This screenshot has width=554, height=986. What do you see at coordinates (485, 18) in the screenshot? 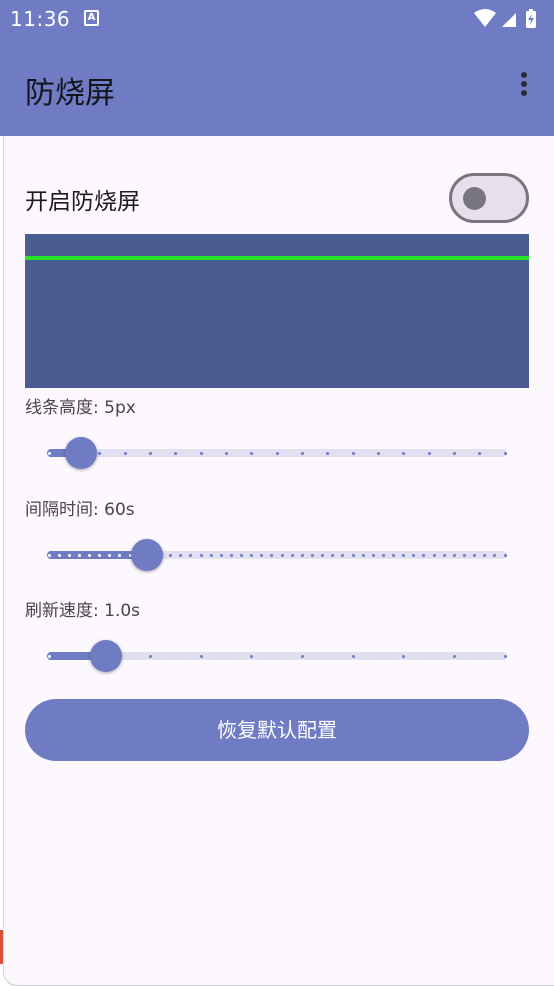
I see `wifi-icon` at bounding box center [485, 18].